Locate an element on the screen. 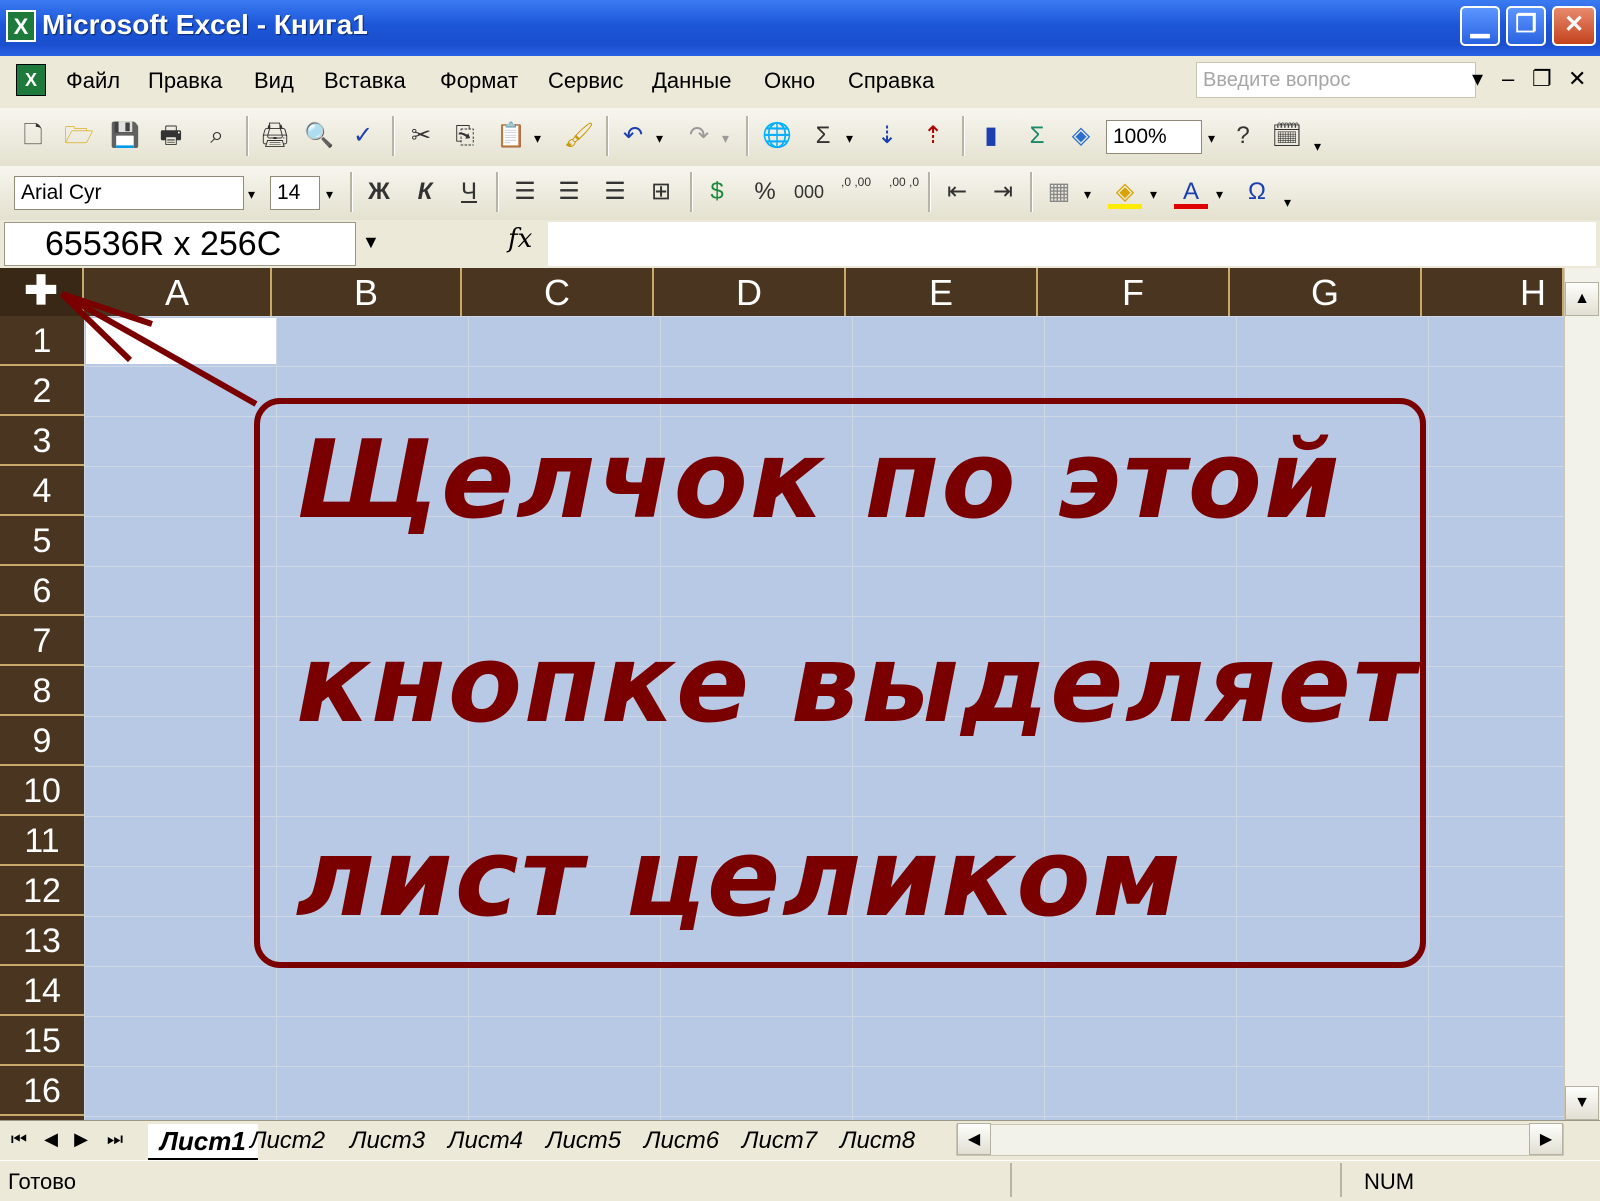  name-box: 65536R x 256C is located at coordinates (180, 244).